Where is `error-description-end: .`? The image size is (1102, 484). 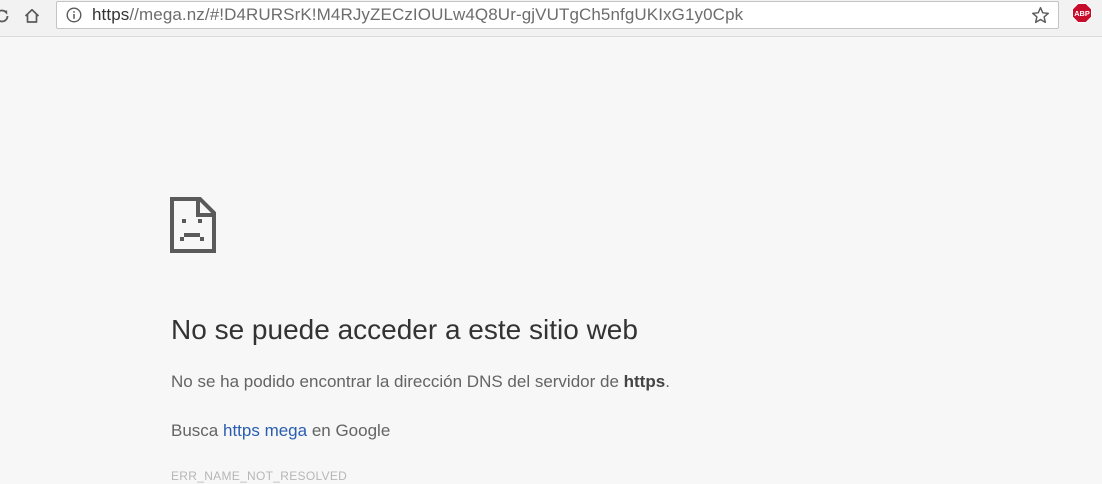
error-description-end: . is located at coordinates (667, 381).